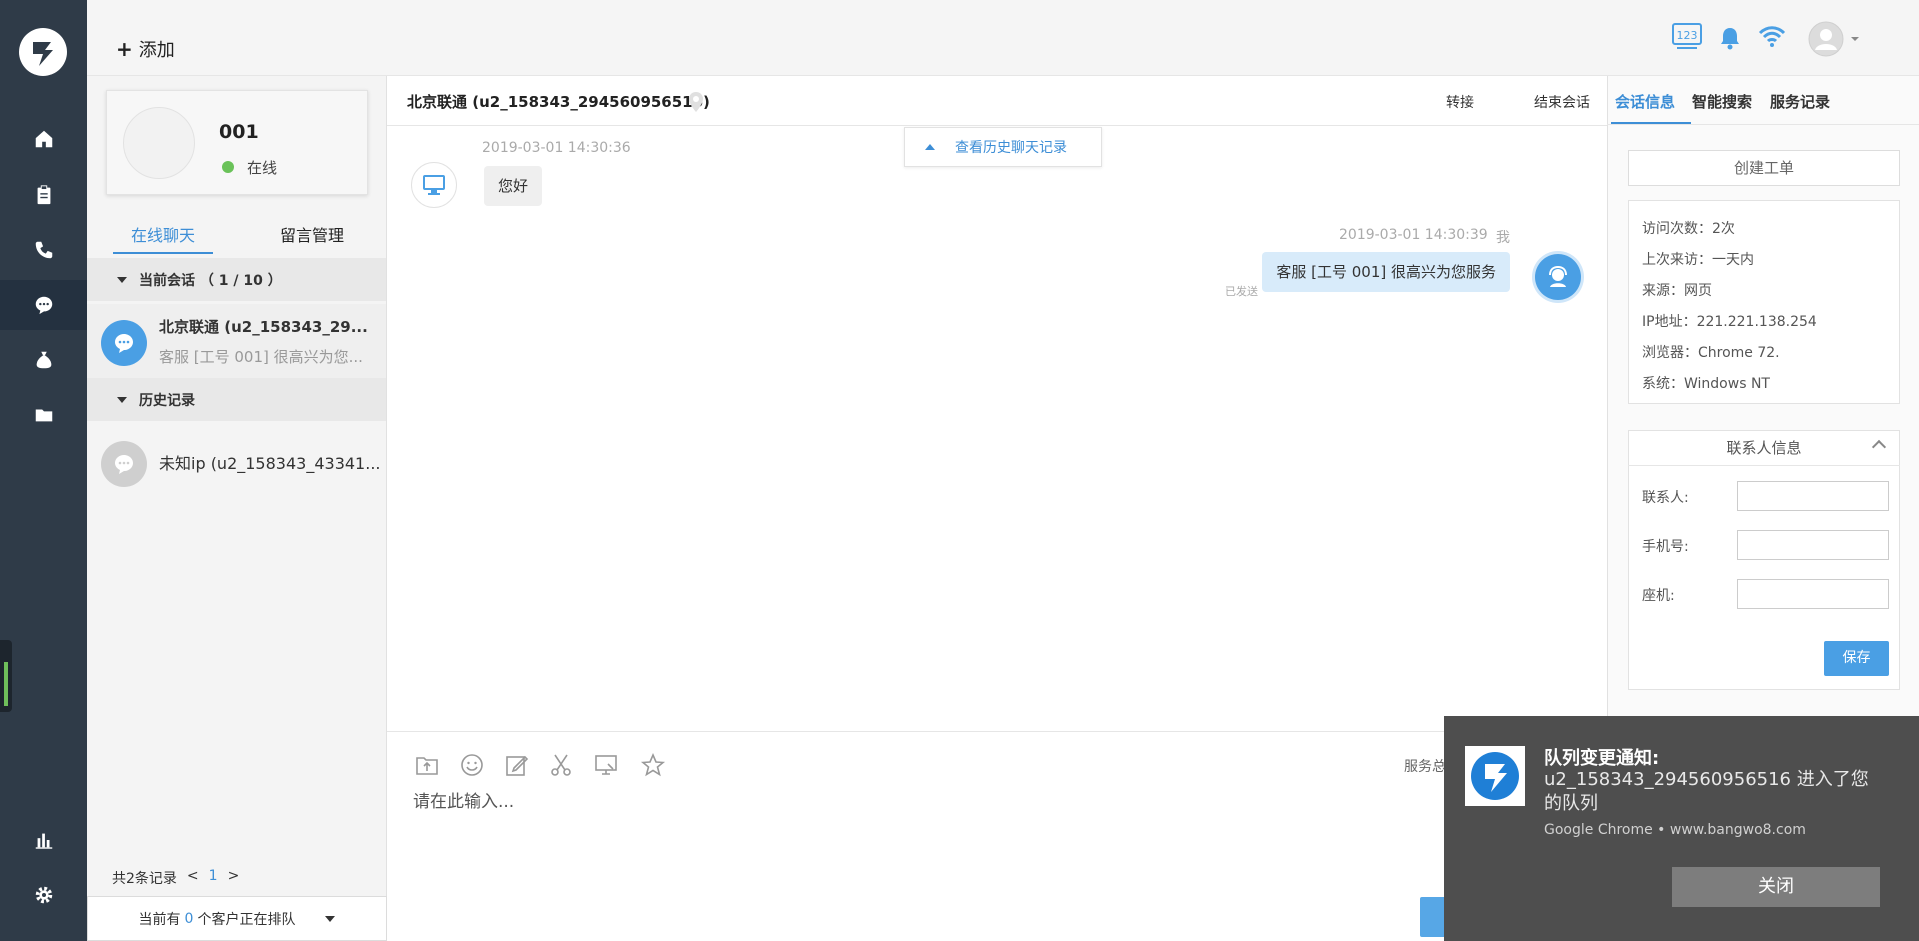  I want to click on message-sender-self: 我, so click(1503, 238).